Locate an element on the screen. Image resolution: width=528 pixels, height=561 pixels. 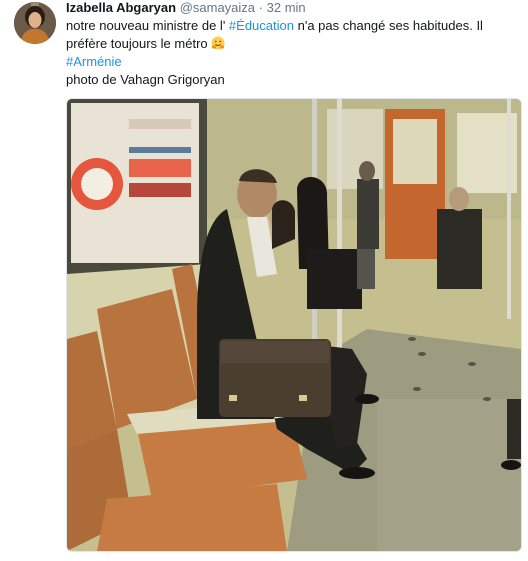
avatar is located at coordinates (35, 23).